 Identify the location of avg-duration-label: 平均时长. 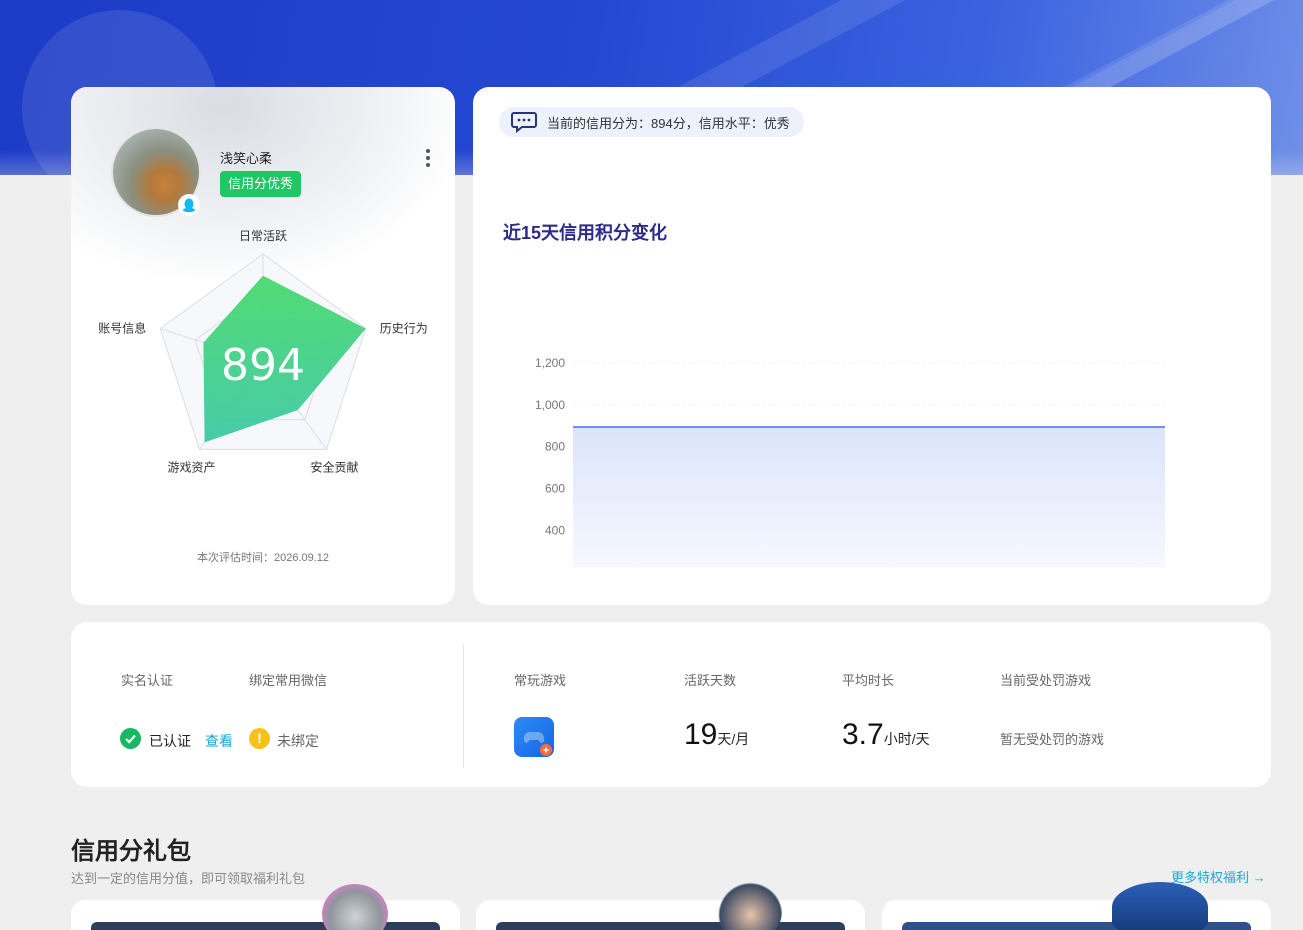
(868, 680).